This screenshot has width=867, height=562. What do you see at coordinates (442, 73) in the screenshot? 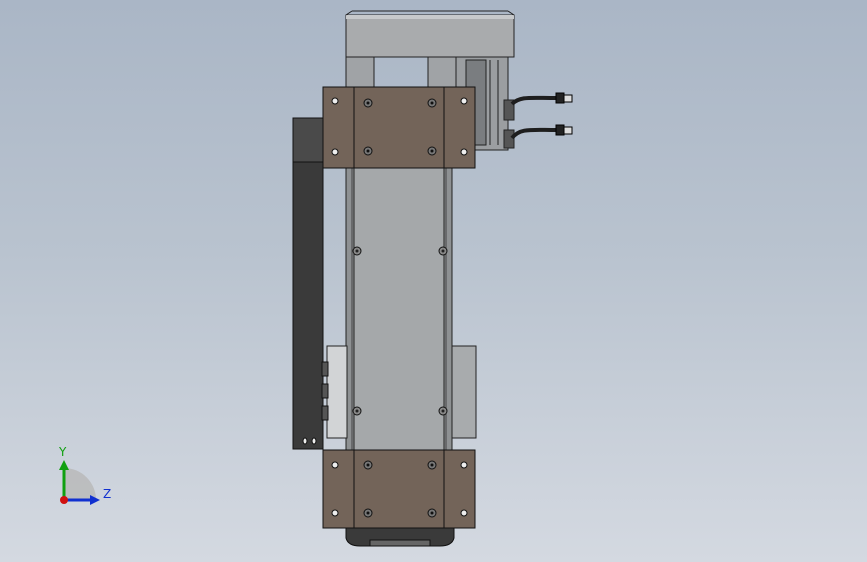
I see `support-right` at bounding box center [442, 73].